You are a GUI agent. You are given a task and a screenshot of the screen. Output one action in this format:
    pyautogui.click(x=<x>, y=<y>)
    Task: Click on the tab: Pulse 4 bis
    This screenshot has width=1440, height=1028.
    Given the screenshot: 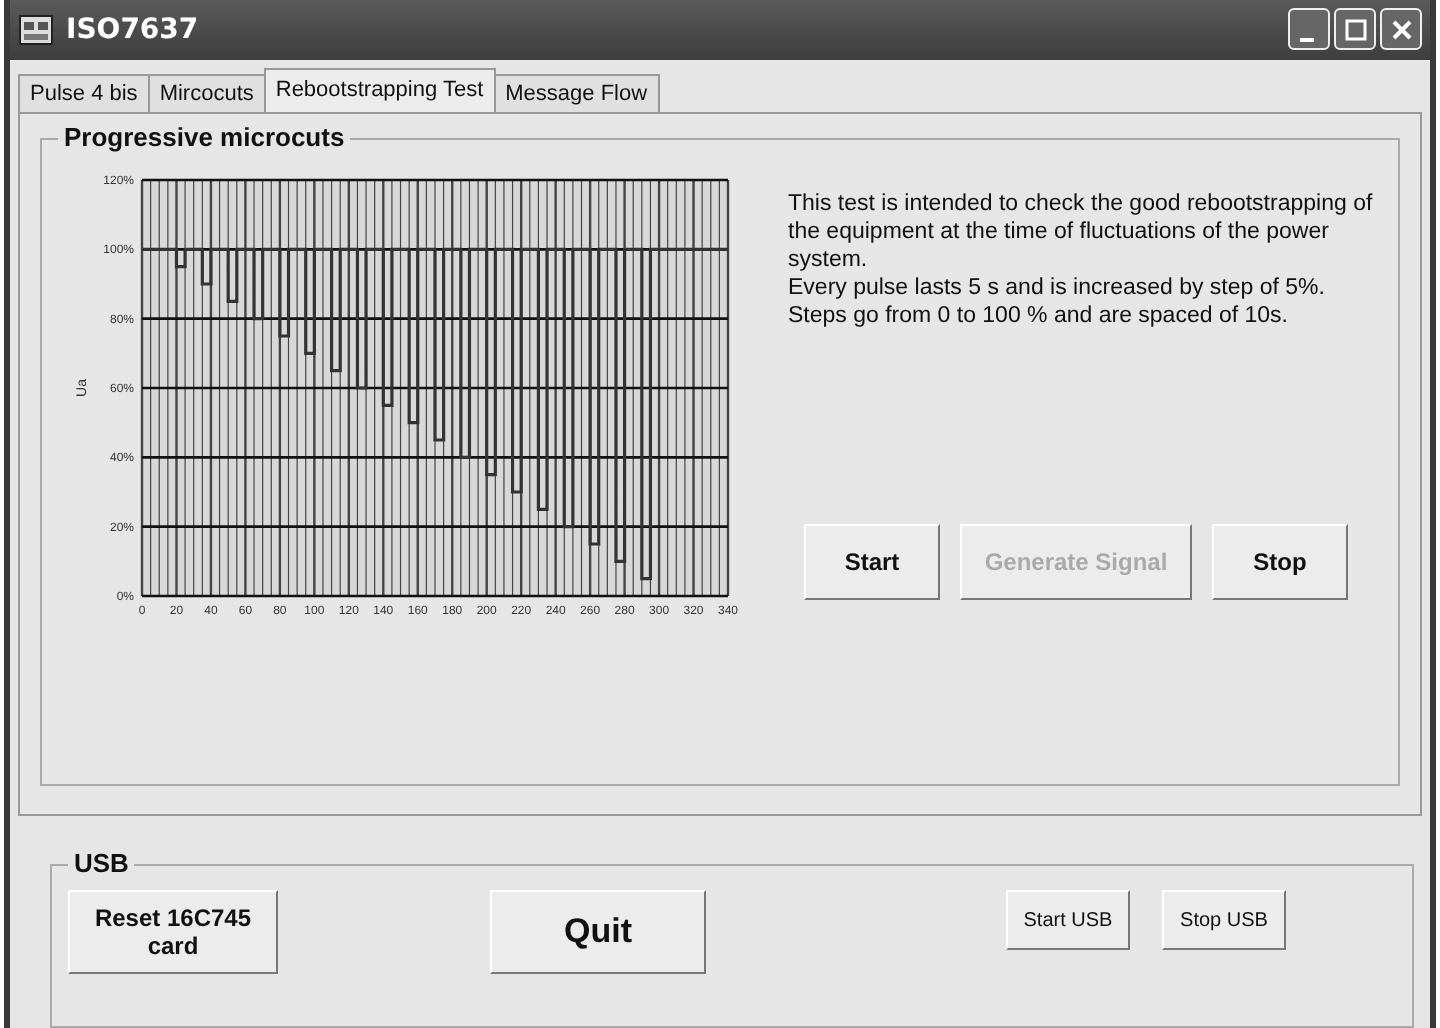 What is the action you would take?
    pyautogui.click(x=84, y=92)
    